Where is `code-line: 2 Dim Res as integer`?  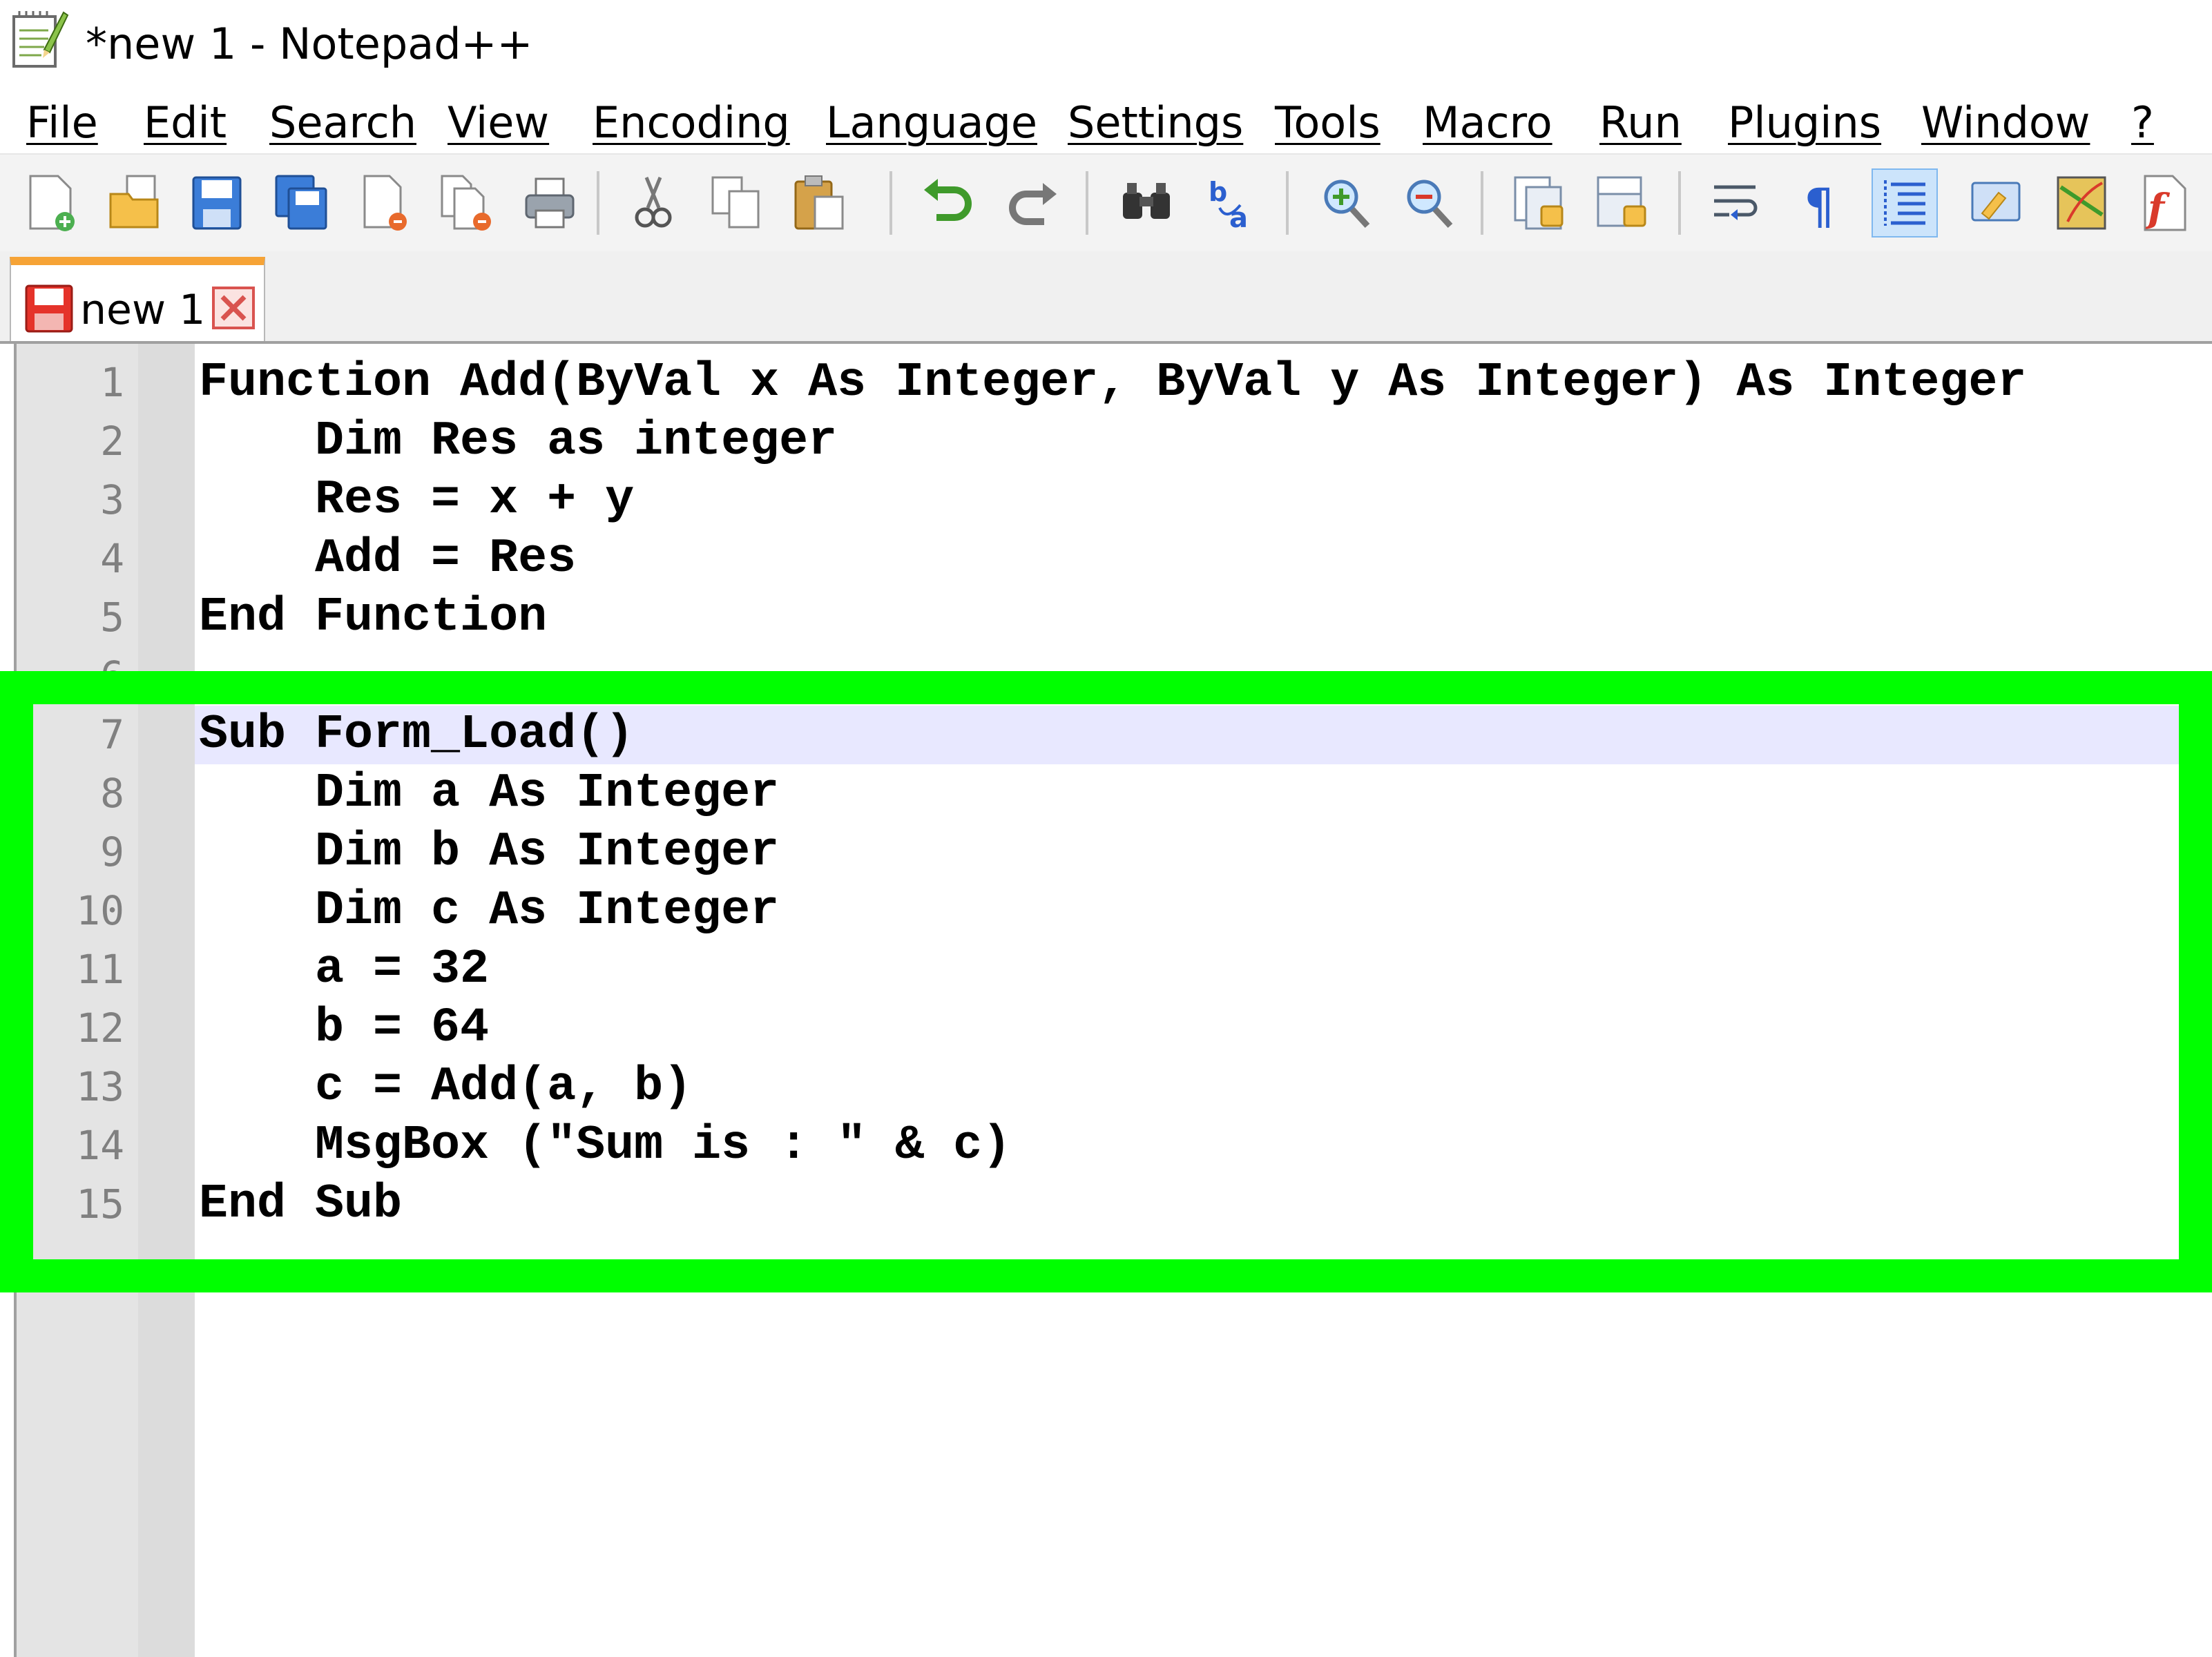 code-line: 2 Dim Res as integer is located at coordinates (1114, 441).